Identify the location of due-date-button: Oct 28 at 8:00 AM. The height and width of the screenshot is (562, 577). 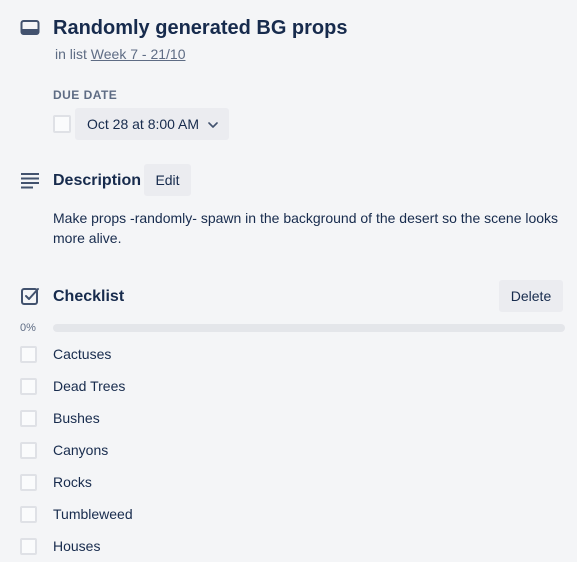
(152, 124).